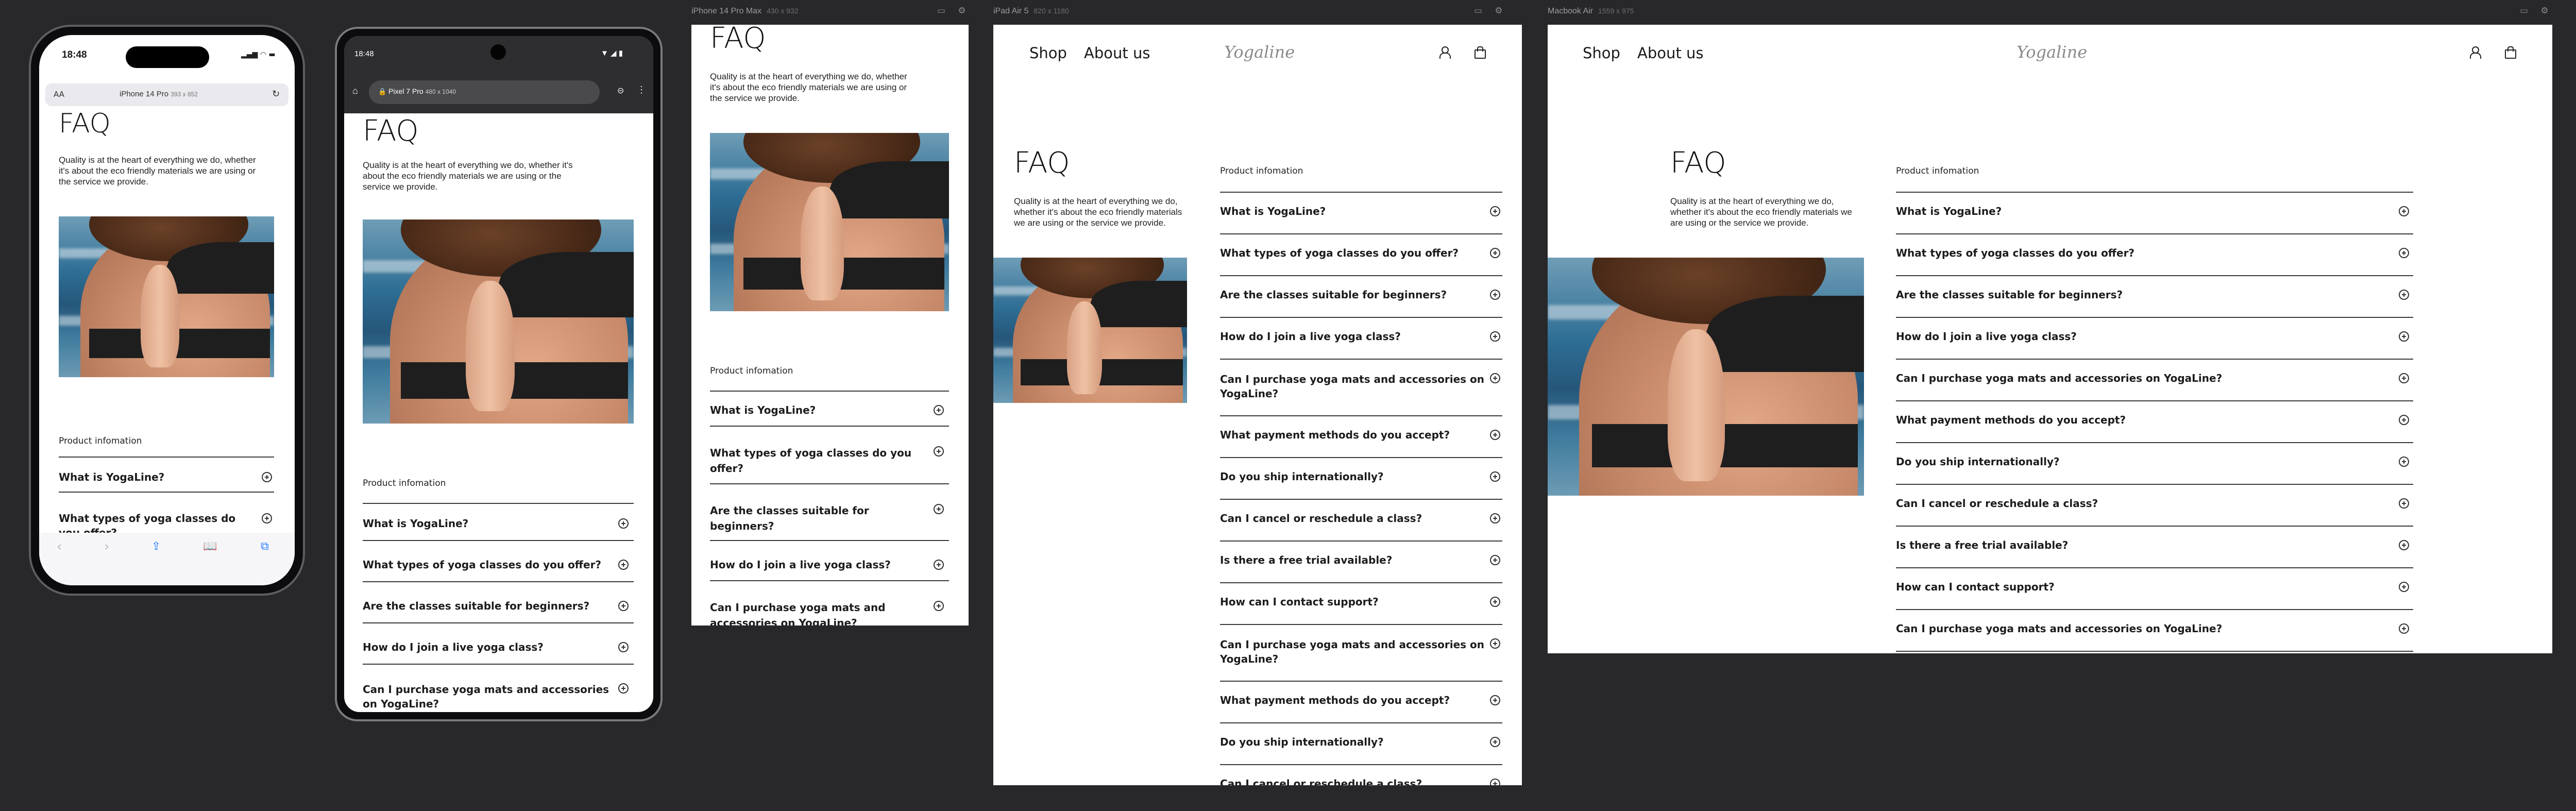 The image size is (2576, 811). I want to click on home-icon: ⌂, so click(355, 91).